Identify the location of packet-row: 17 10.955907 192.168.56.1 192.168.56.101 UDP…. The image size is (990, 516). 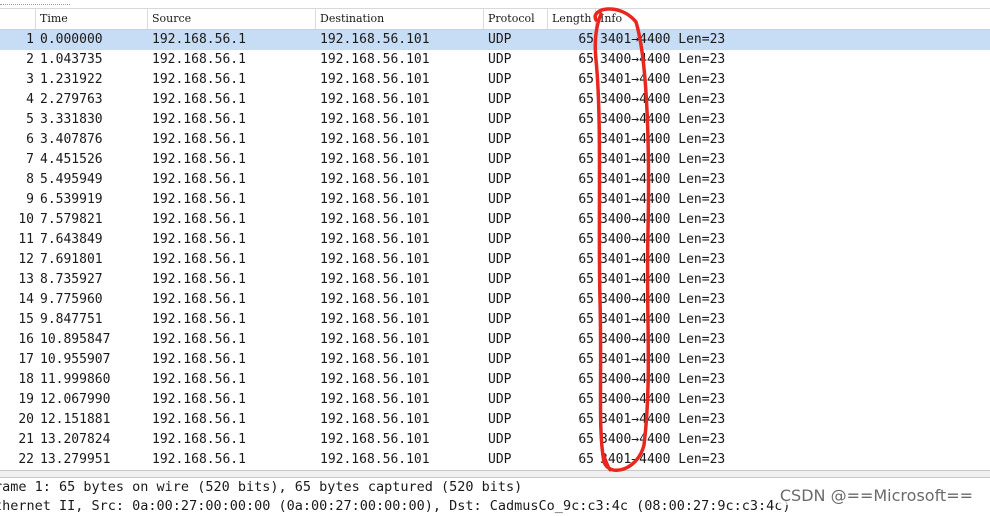
(495, 360).